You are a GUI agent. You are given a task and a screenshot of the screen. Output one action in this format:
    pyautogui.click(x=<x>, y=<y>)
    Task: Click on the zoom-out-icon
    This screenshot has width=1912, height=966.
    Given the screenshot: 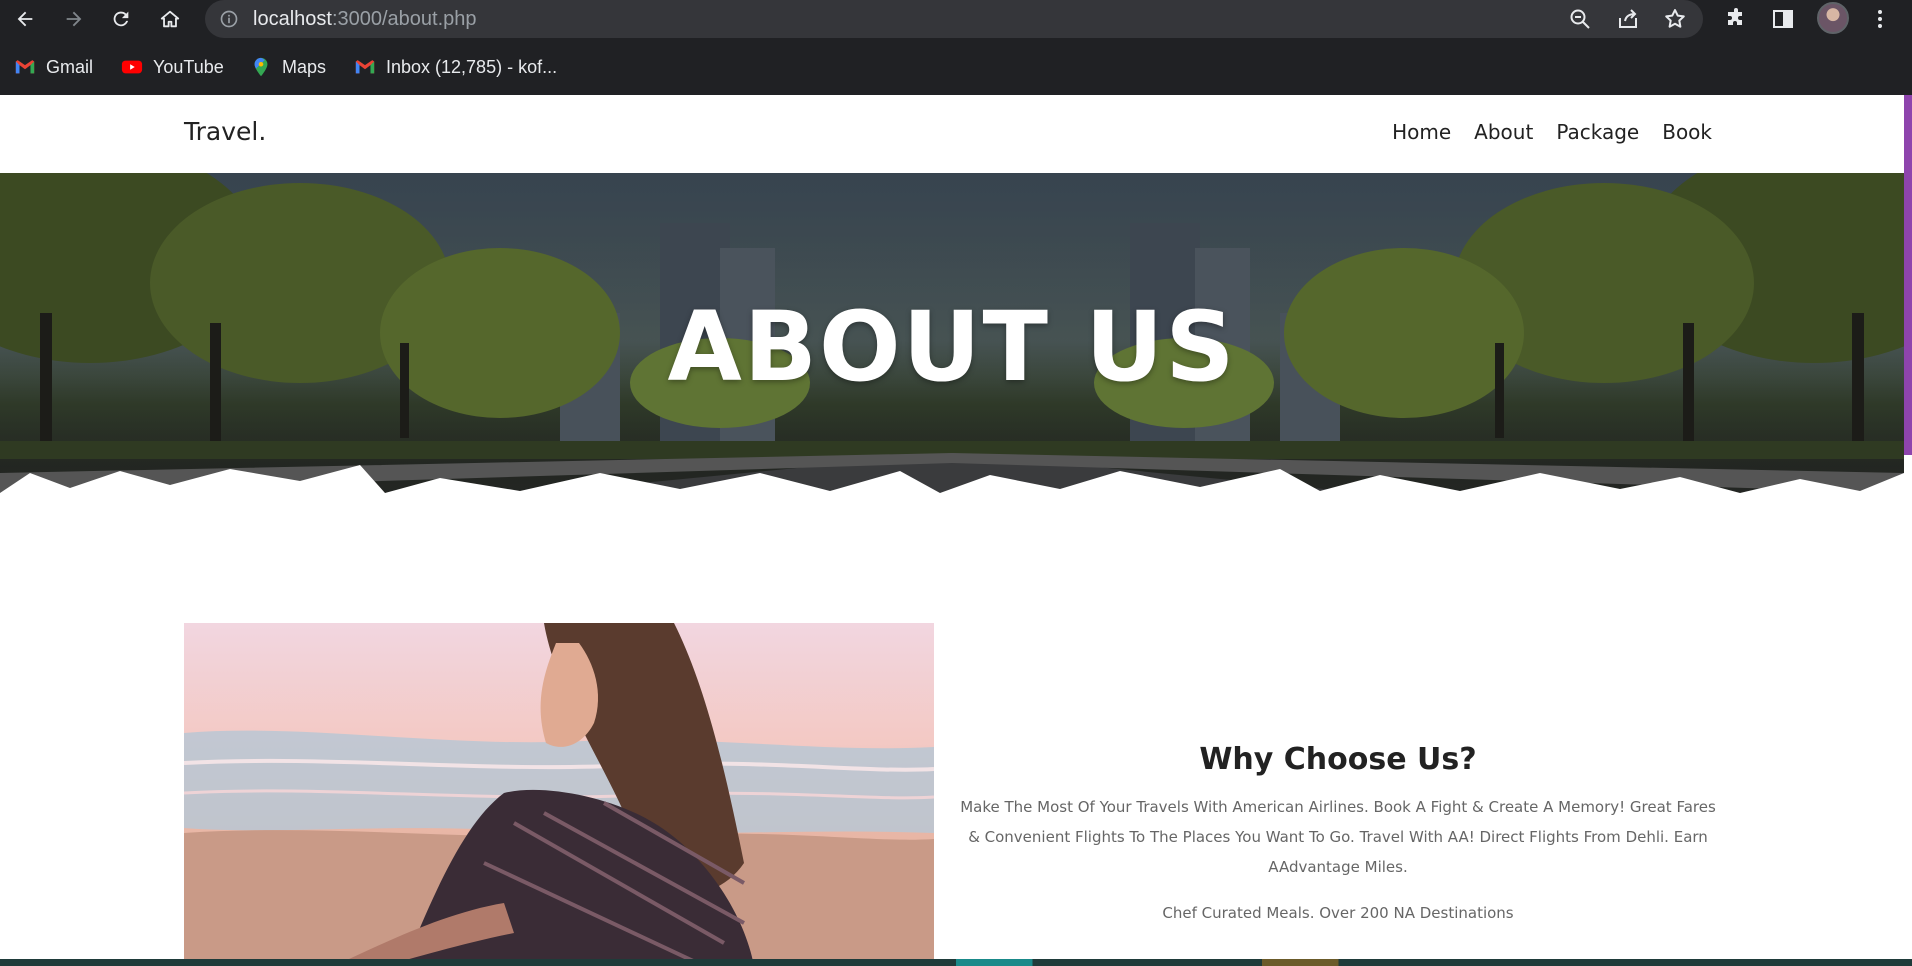 What is the action you would take?
    pyautogui.click(x=1580, y=19)
    